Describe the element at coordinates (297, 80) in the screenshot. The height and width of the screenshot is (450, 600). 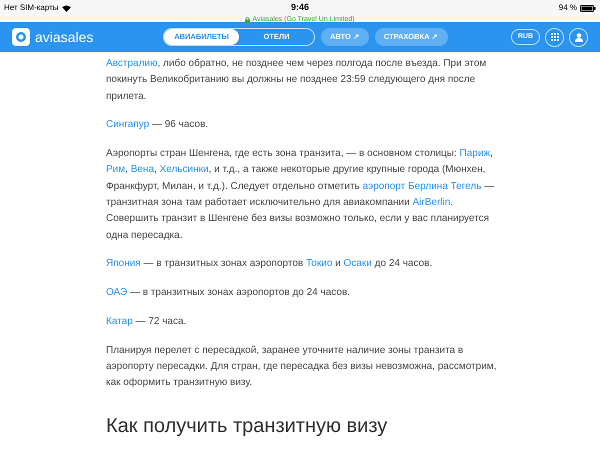
I see `paragraph: Австралию, либо обратно, не позднее чем через полгода после въезда. При этом покинуть Великобританию вы должны не позднее 23:59 следующего дня после прилета.` at that location.